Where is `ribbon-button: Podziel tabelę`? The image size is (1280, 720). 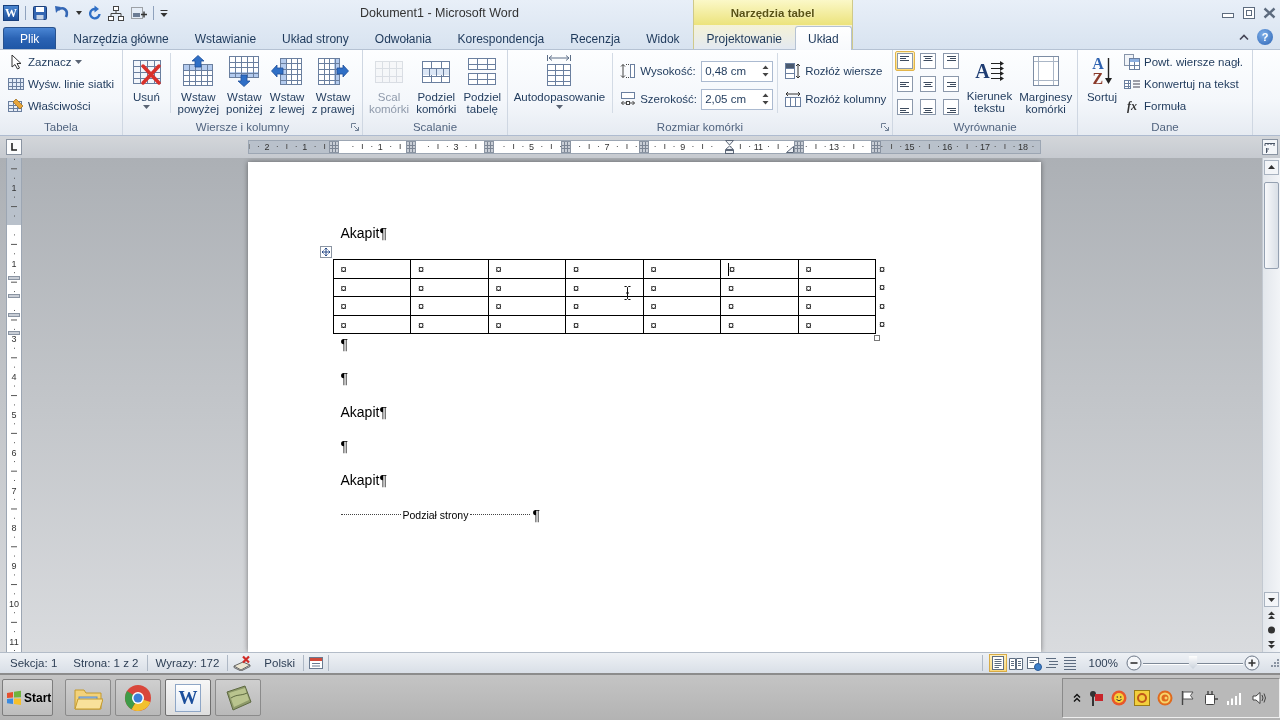
ribbon-button: Podziel tabelę is located at coordinates (482, 83).